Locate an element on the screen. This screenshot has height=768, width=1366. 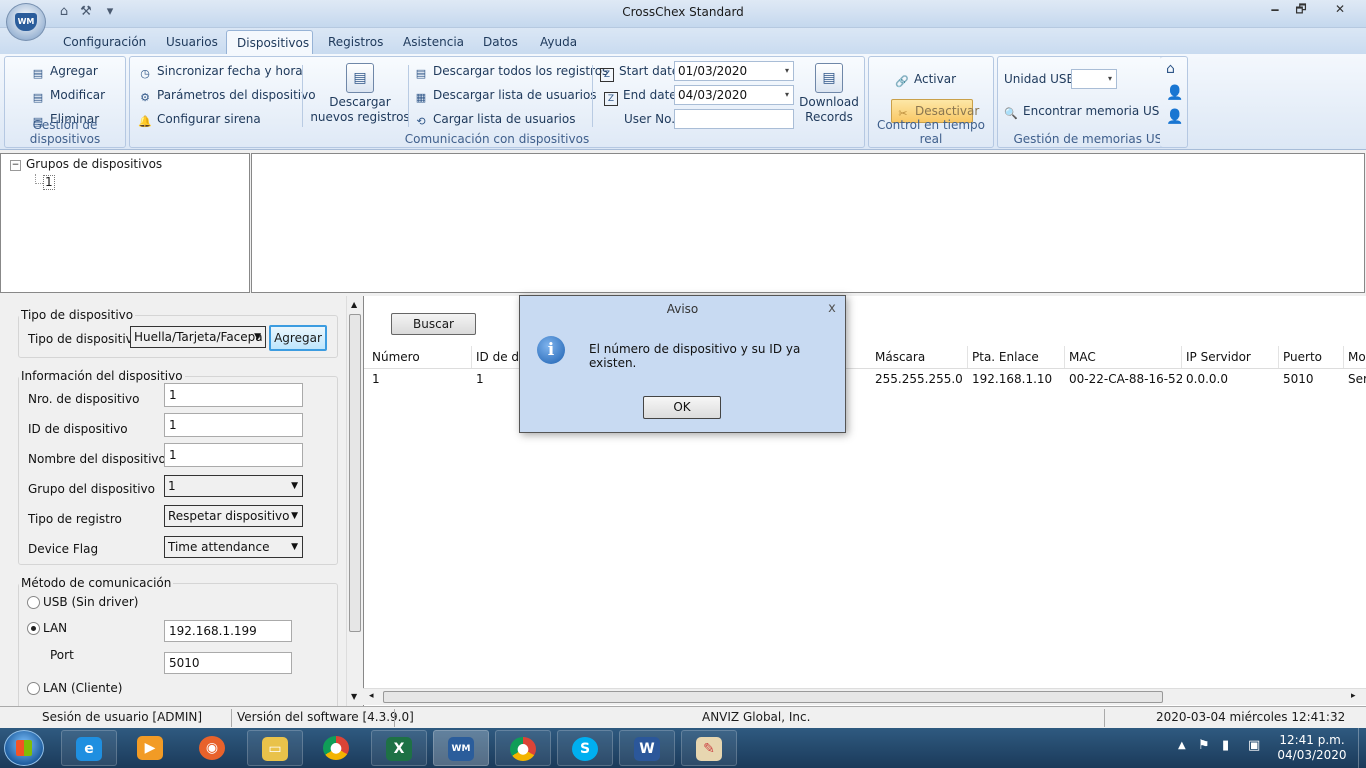
usb-radio is located at coordinates (33, 602).